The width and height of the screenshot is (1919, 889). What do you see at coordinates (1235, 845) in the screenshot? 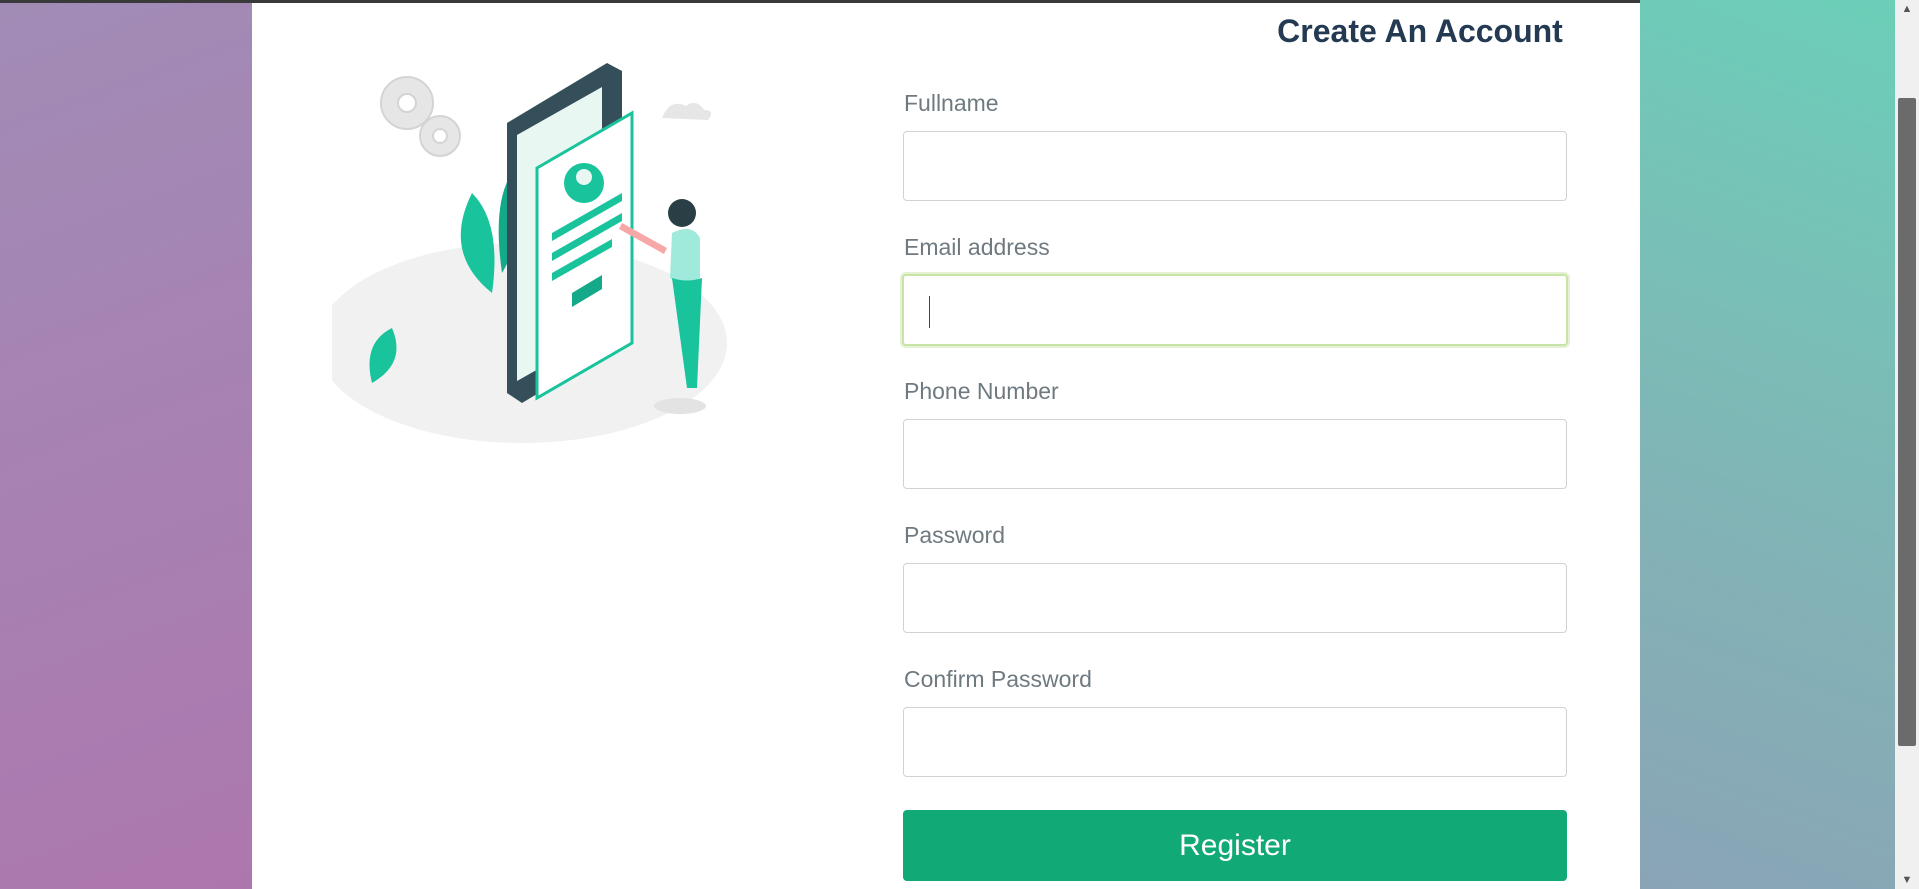
I see `register-button: Register` at bounding box center [1235, 845].